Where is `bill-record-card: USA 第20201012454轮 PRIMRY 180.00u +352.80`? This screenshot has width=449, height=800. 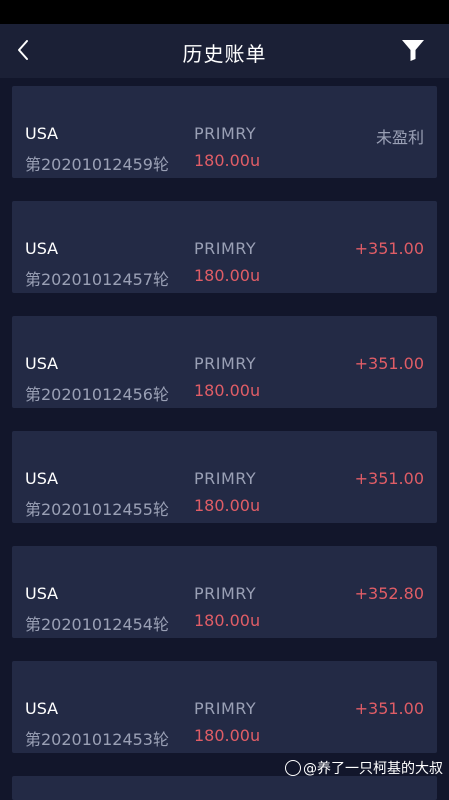 bill-record-card: USA 第20201012454轮 PRIMRY 180.00u +352.80 is located at coordinates (224, 592).